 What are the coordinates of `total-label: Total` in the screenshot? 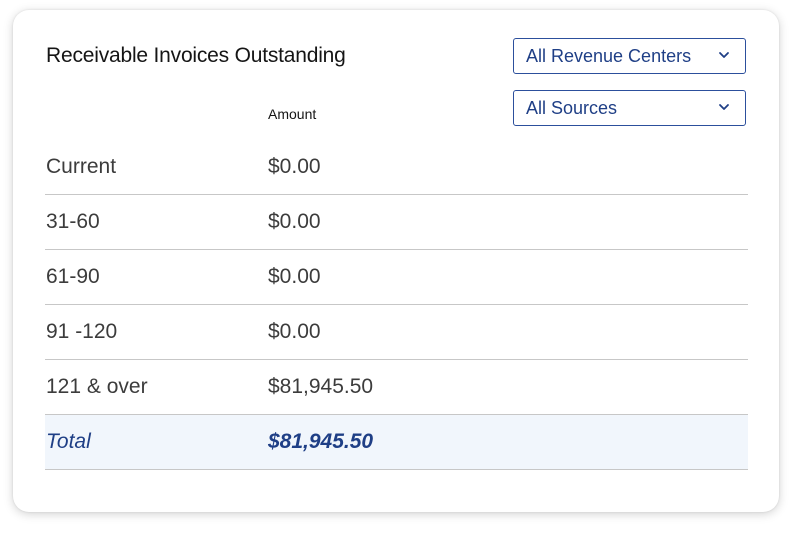 It's located at (68, 441).